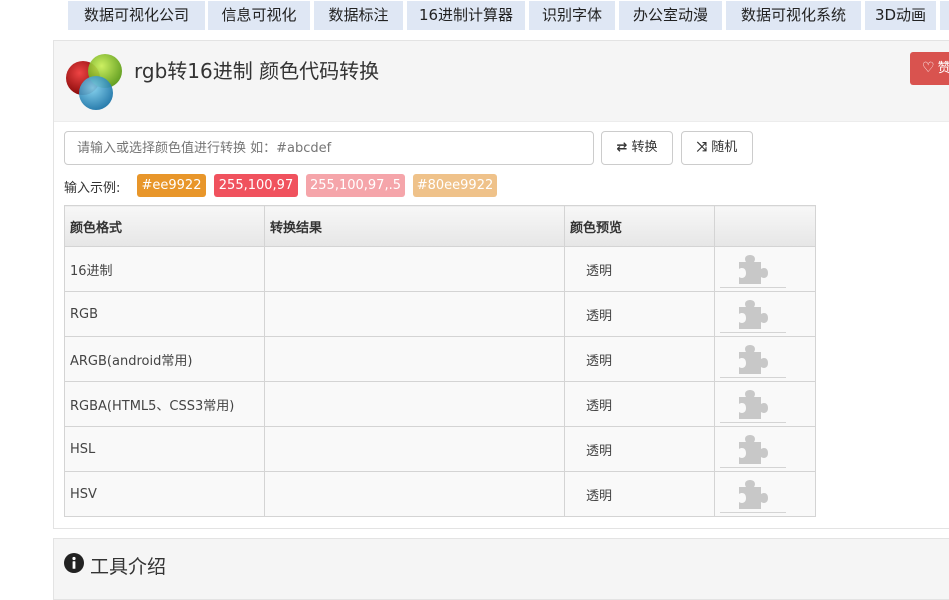  I want to click on example-chip-rgb: 255,100,97, so click(256, 185).